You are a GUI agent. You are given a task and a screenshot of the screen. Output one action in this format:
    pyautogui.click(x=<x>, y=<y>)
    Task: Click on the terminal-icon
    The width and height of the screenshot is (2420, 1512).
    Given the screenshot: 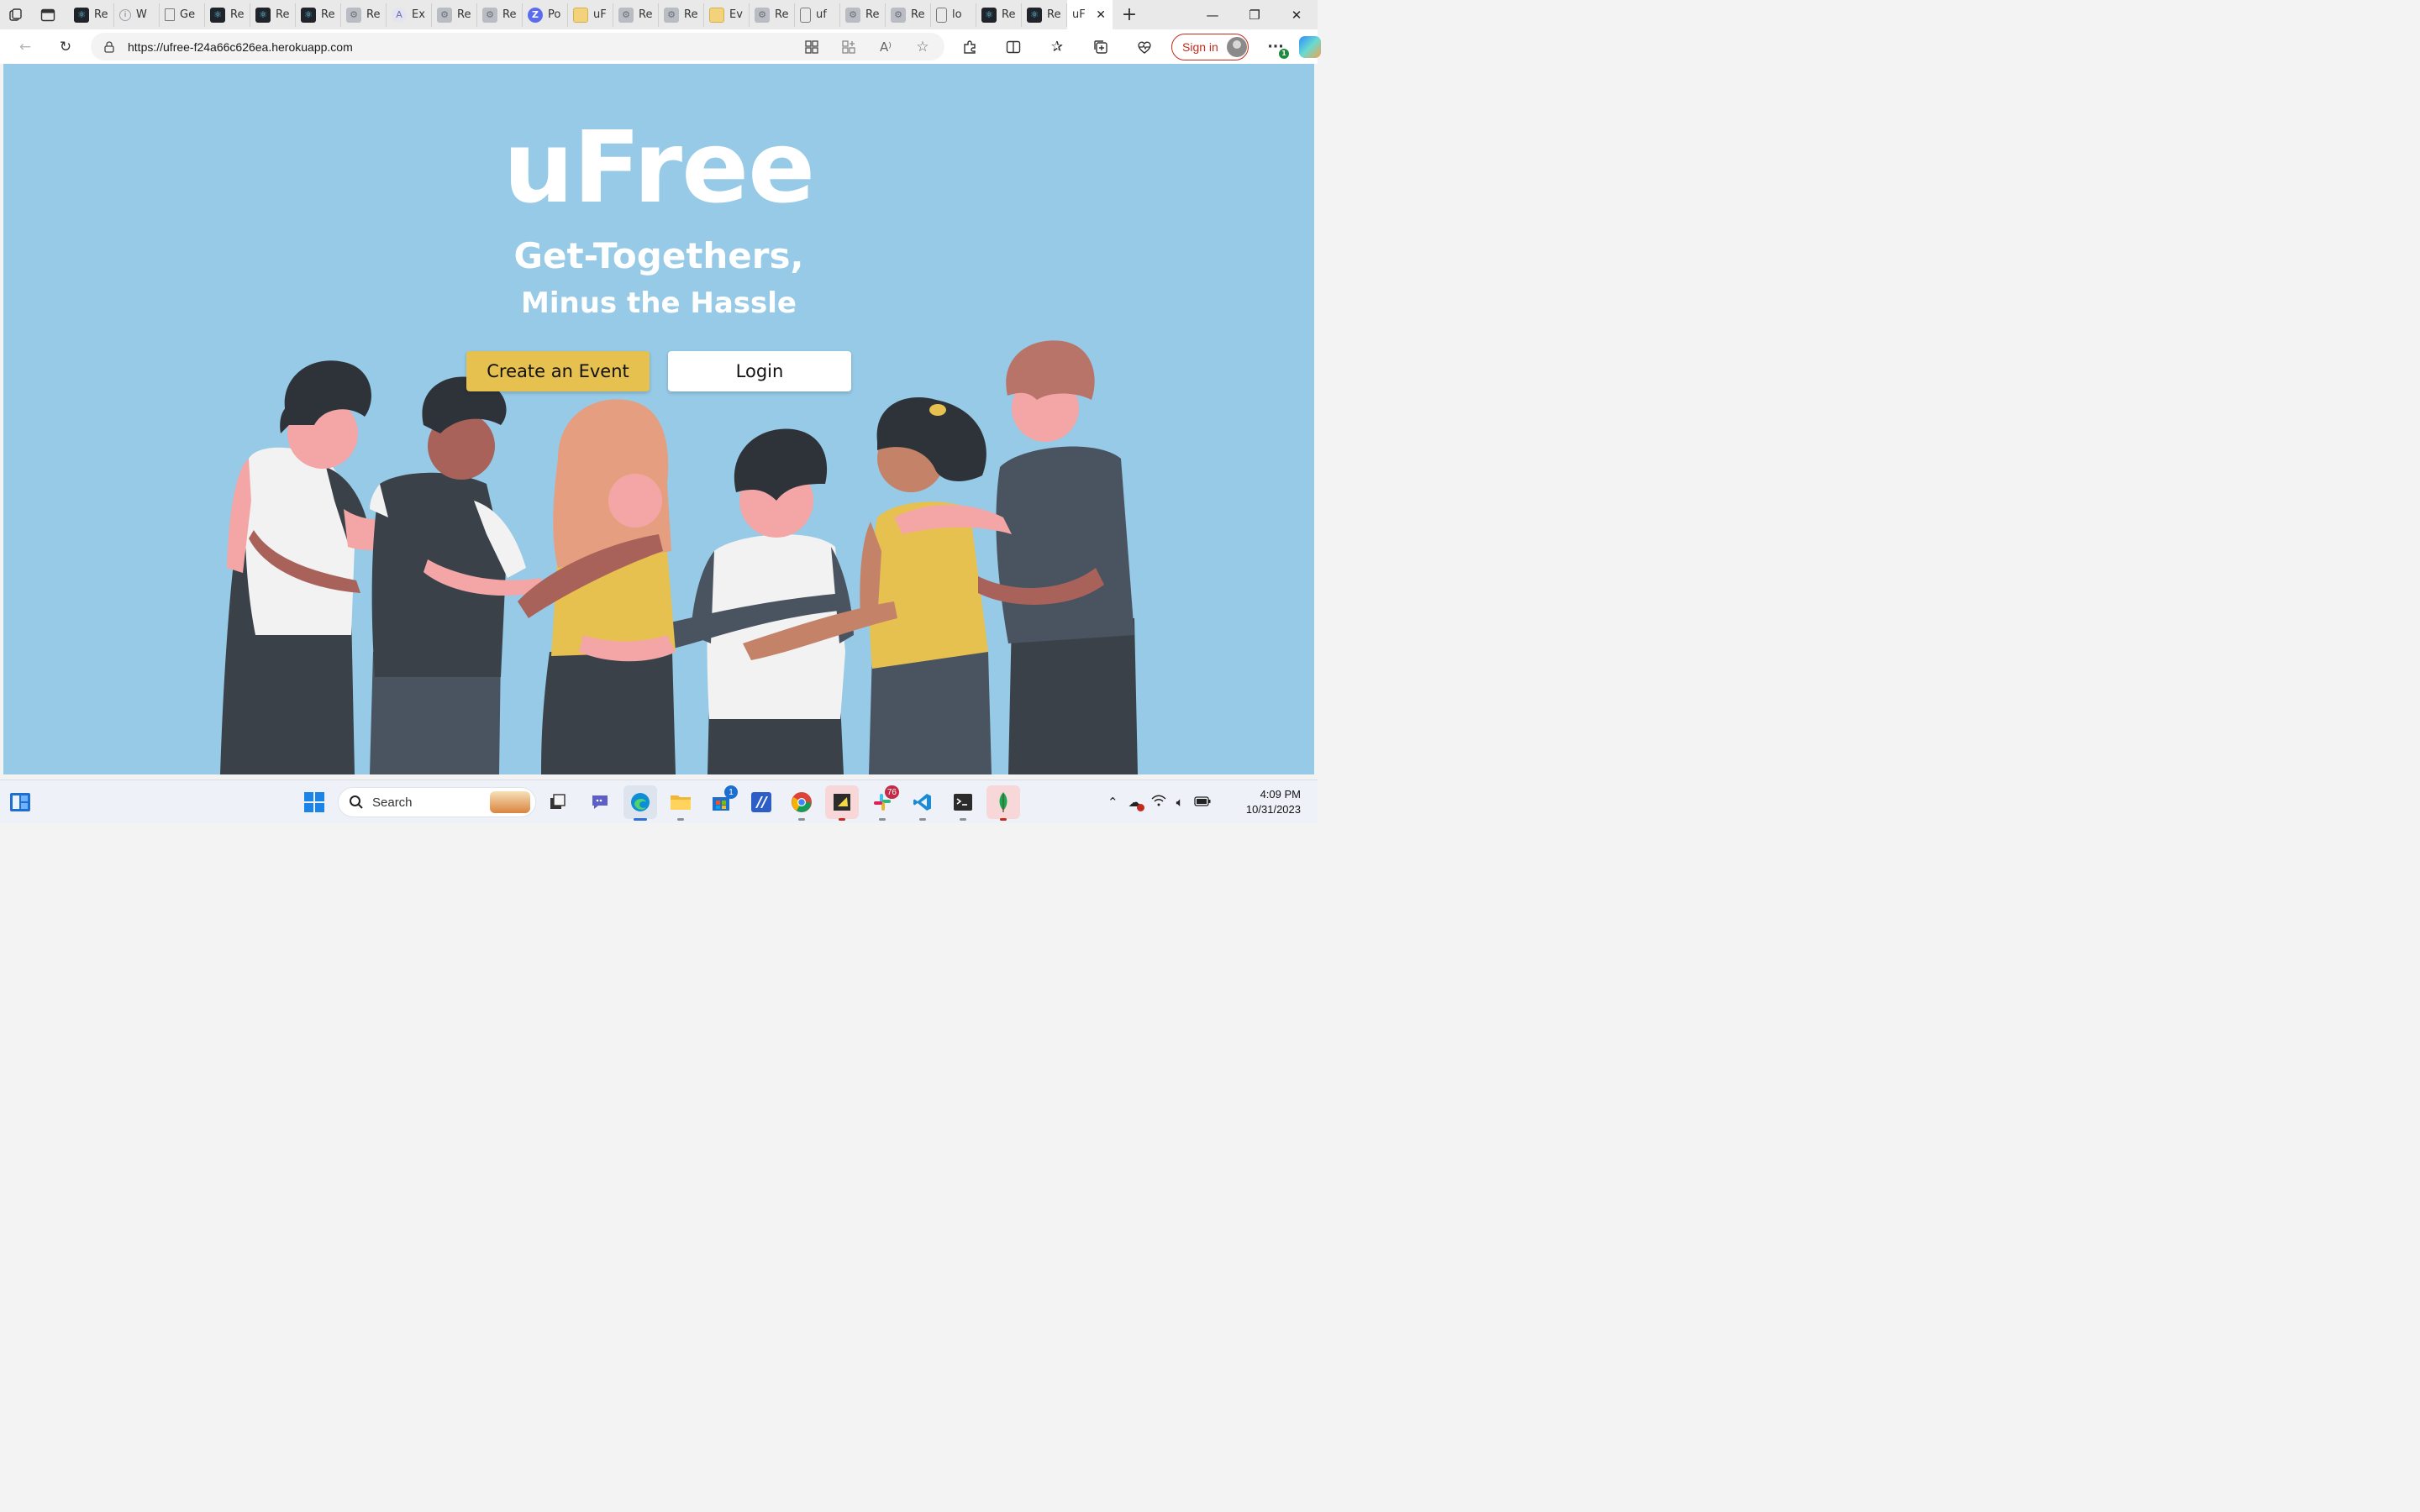 What is the action you would take?
    pyautogui.click(x=963, y=803)
    